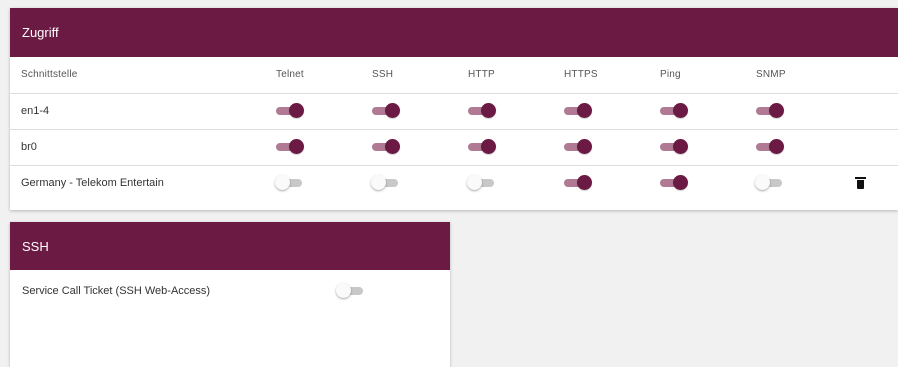 Image resolution: width=898 pixels, height=367 pixels. I want to click on table-row: en1-4, so click(454, 110).